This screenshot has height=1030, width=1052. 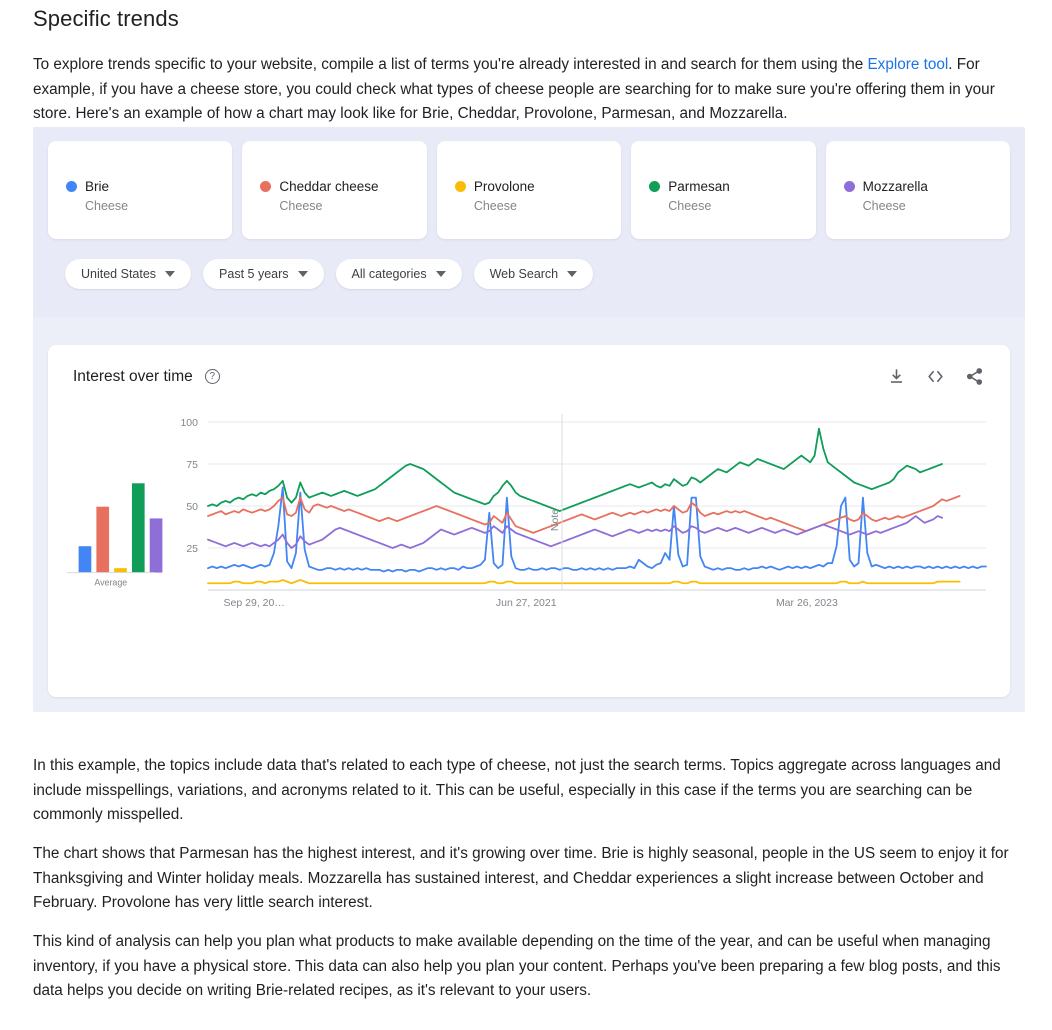 What do you see at coordinates (732, 186) in the screenshot?
I see `term-card-row: Parmesan` at bounding box center [732, 186].